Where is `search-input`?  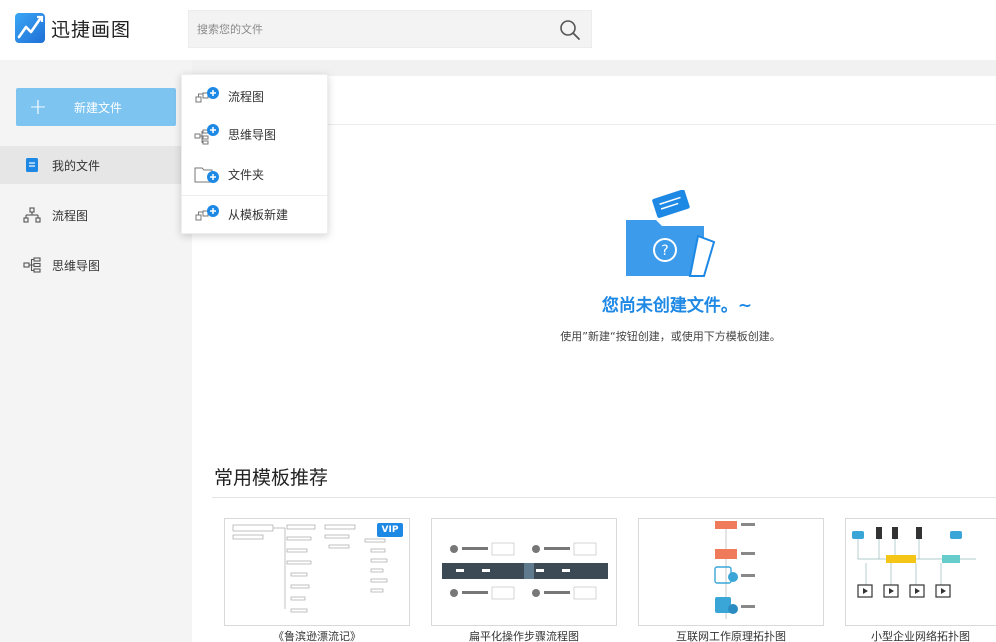 search-input is located at coordinates (369, 29).